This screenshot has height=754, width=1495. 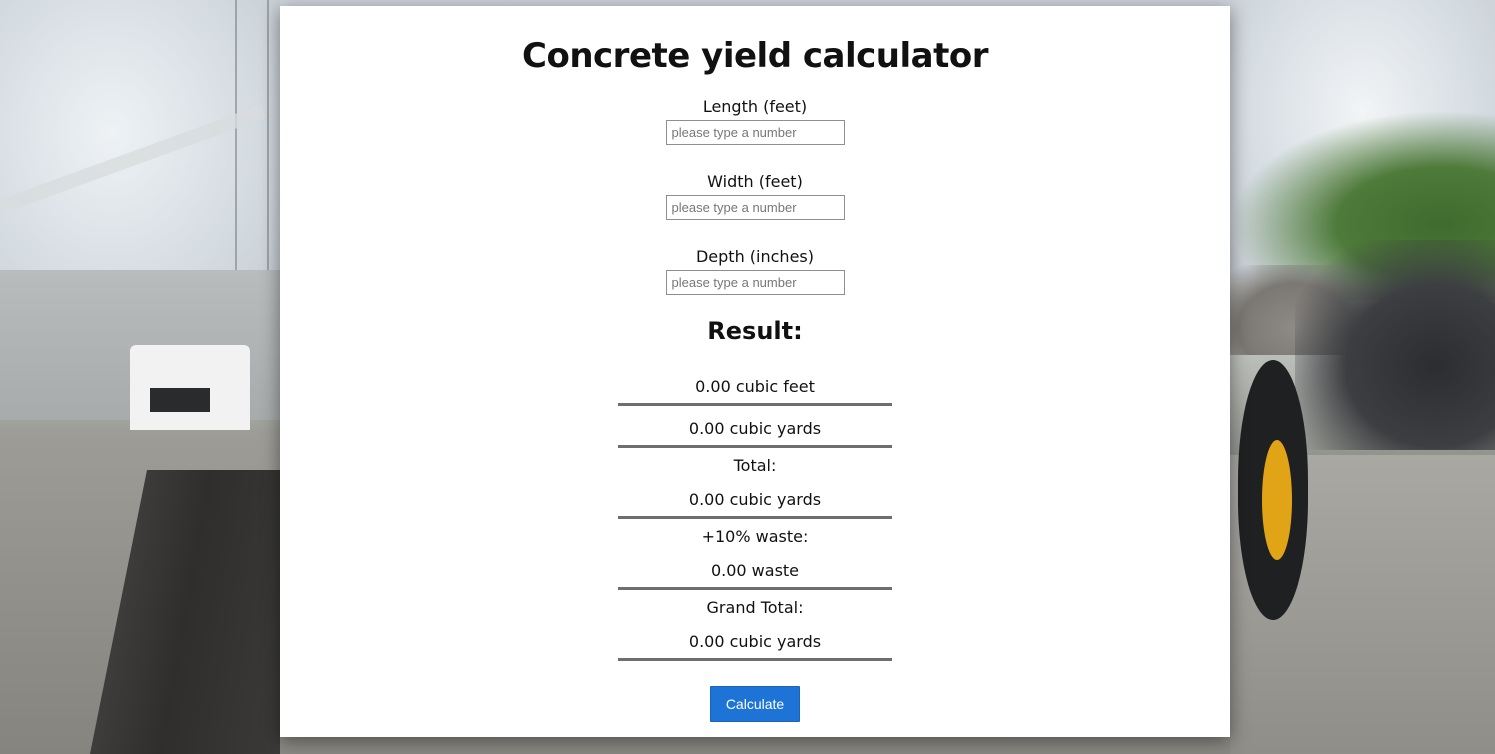 What do you see at coordinates (755, 428) in the screenshot?
I see `cubic-yards-value: 0.00 cubic yards` at bounding box center [755, 428].